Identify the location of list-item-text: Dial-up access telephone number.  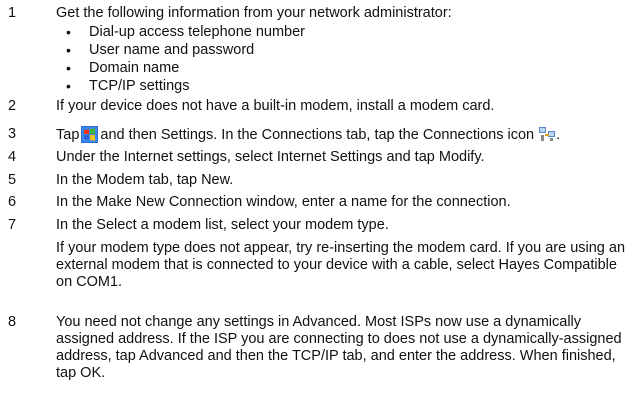
(197, 32).